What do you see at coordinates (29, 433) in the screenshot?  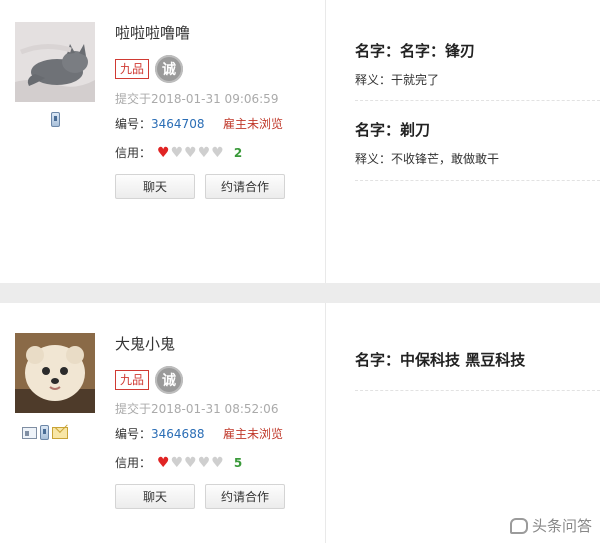 I see `id-card-icon` at bounding box center [29, 433].